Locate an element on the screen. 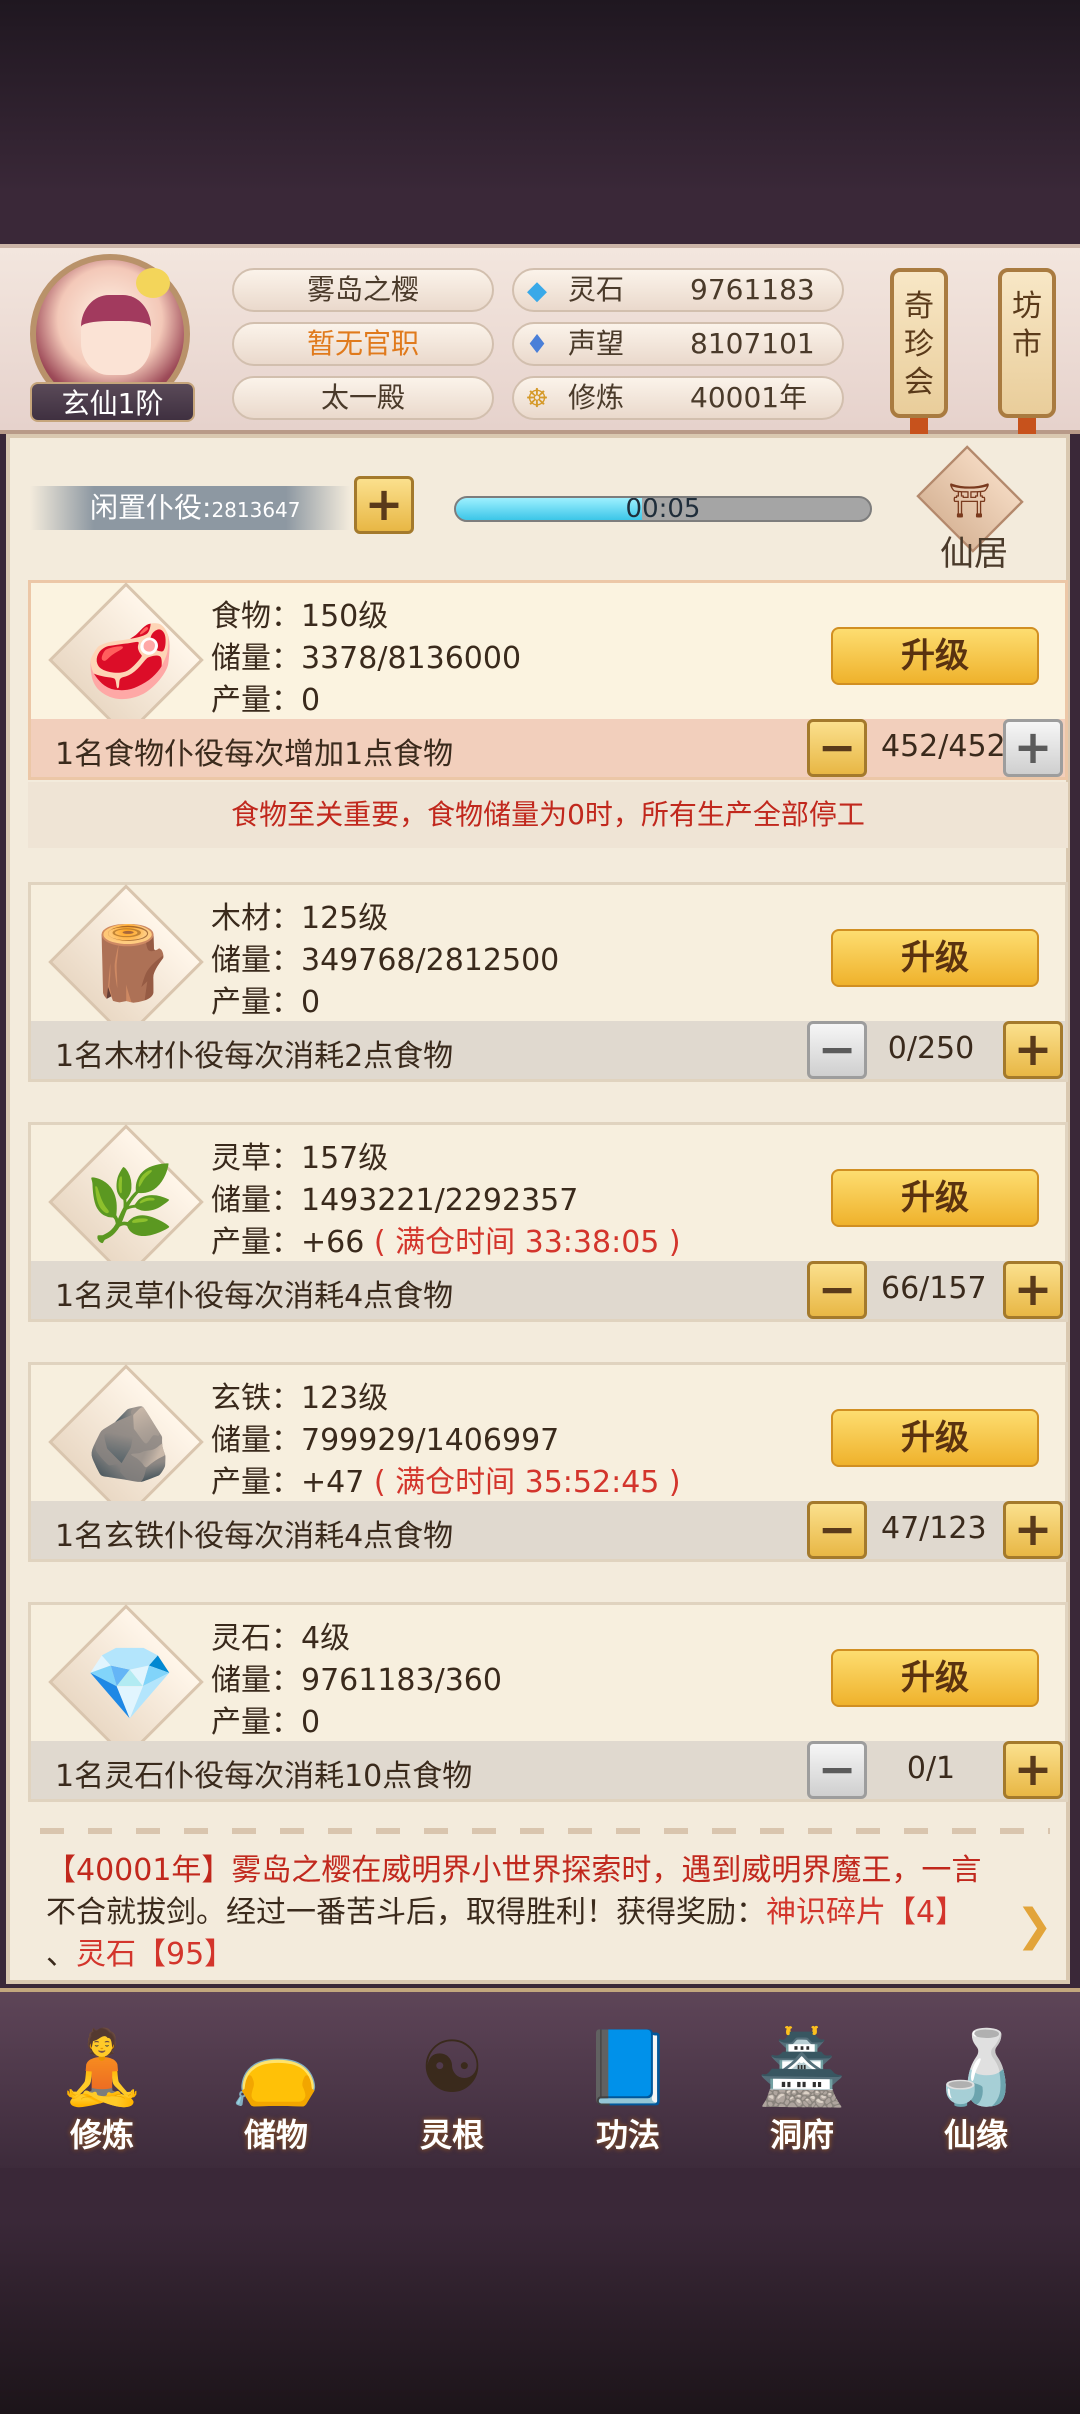  stat-label: 声望 is located at coordinates (596, 343).